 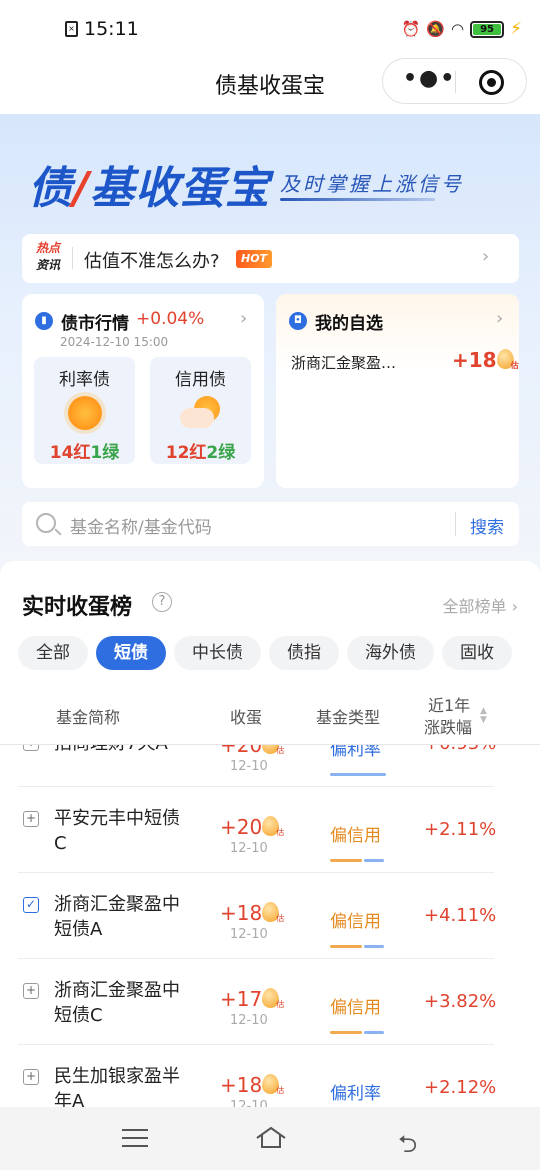 I want to click on market-change: +0.04%, so click(x=170, y=319).